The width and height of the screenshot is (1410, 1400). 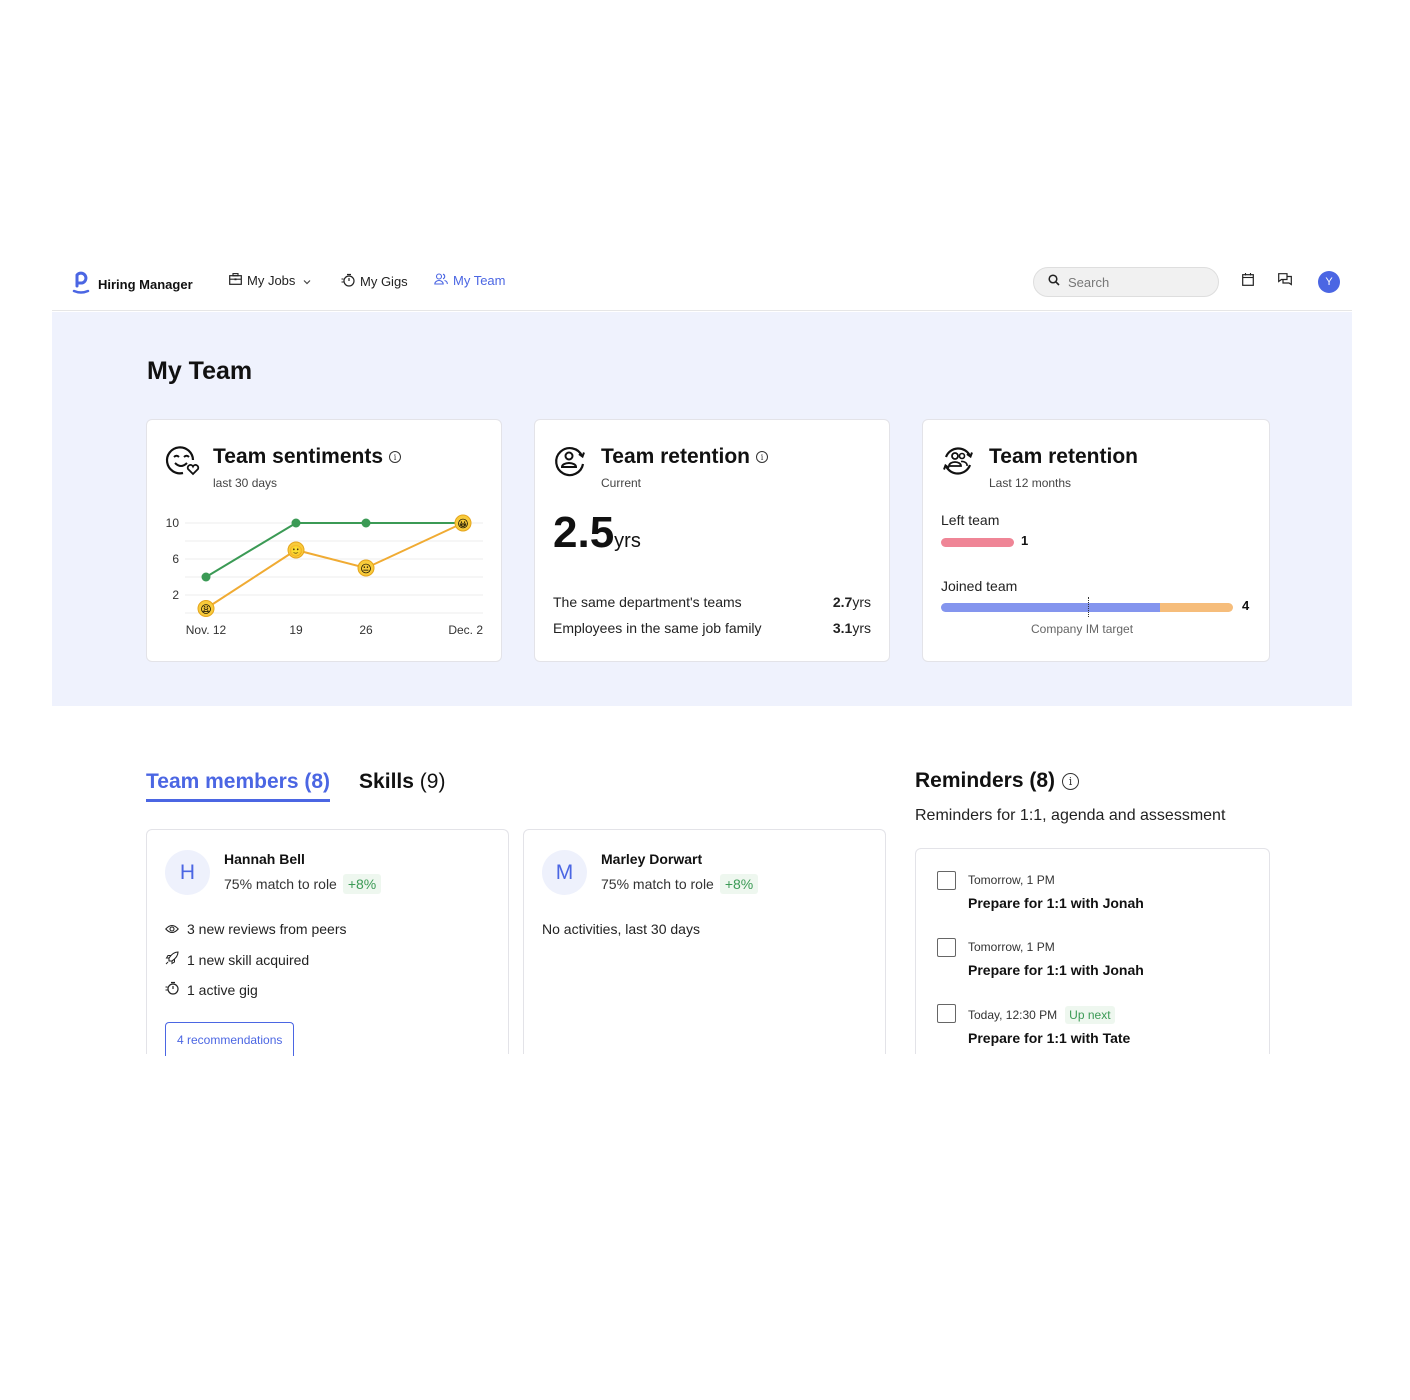 I want to click on x-tick-label: 19, so click(x=296, y=630).